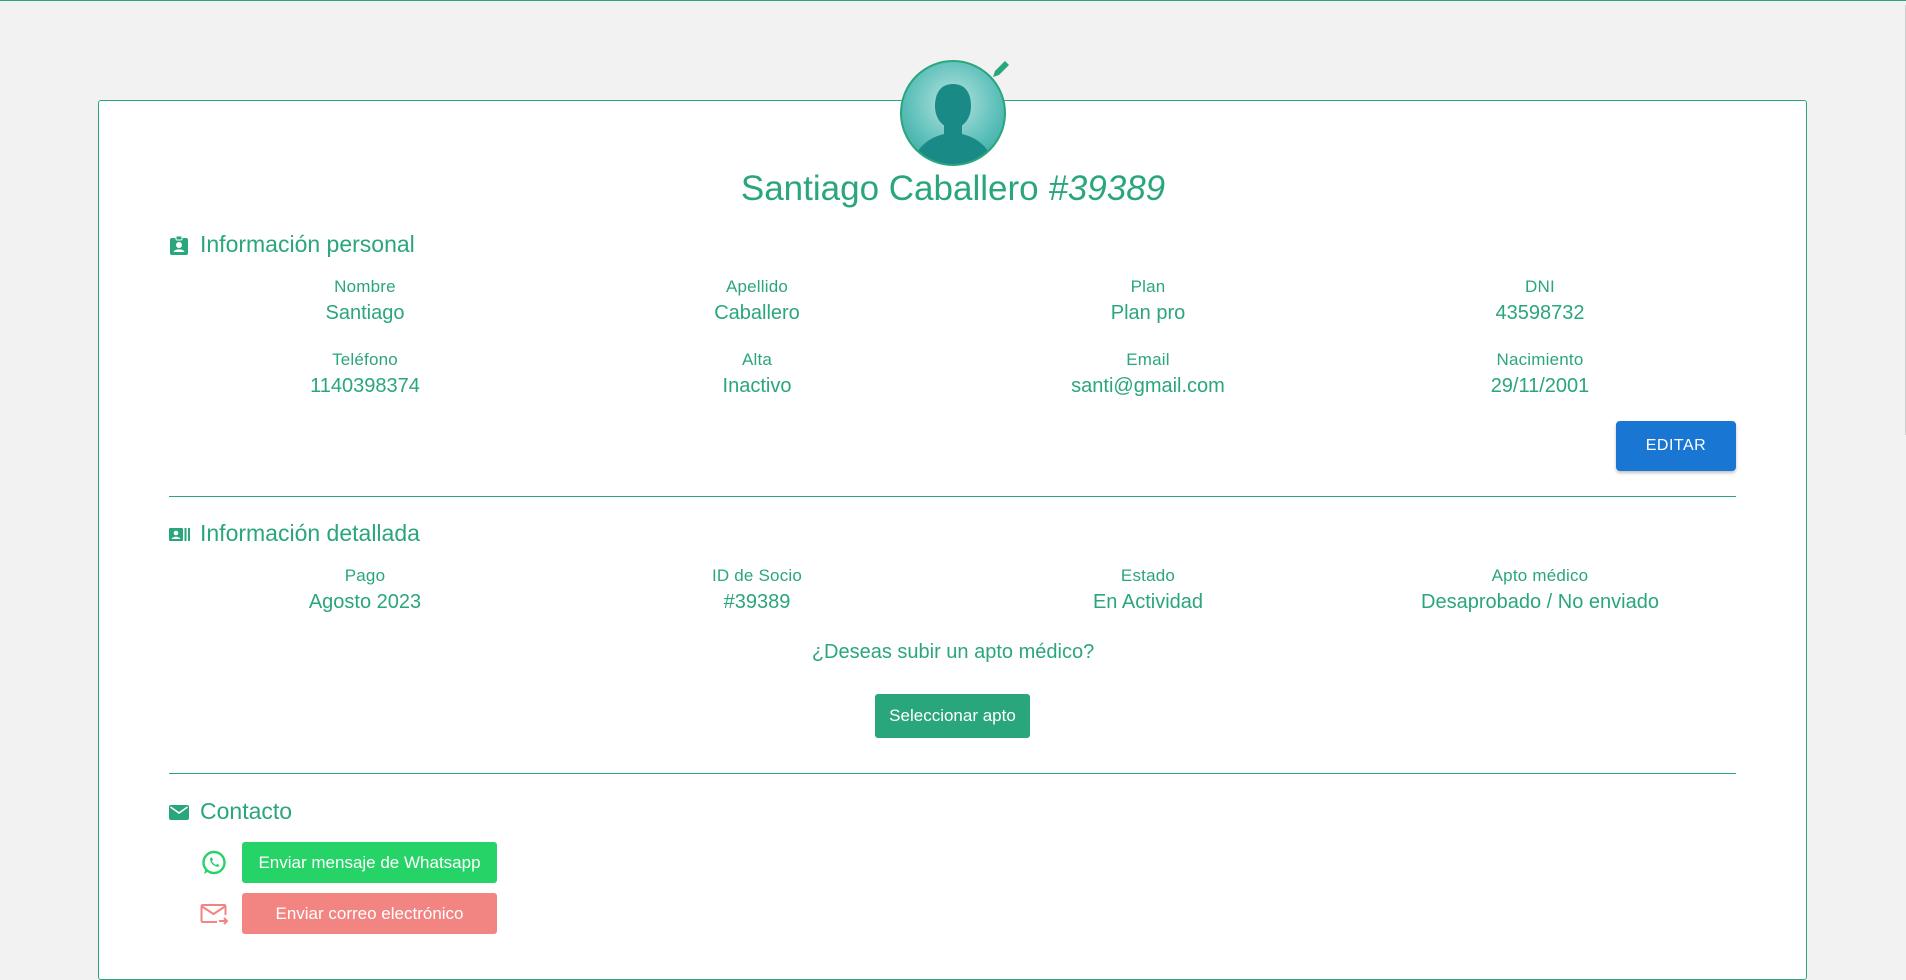 Image resolution: width=1906 pixels, height=980 pixels. Describe the element at coordinates (1148, 590) in the screenshot. I see `field-estado: Estado En Actividad` at that location.